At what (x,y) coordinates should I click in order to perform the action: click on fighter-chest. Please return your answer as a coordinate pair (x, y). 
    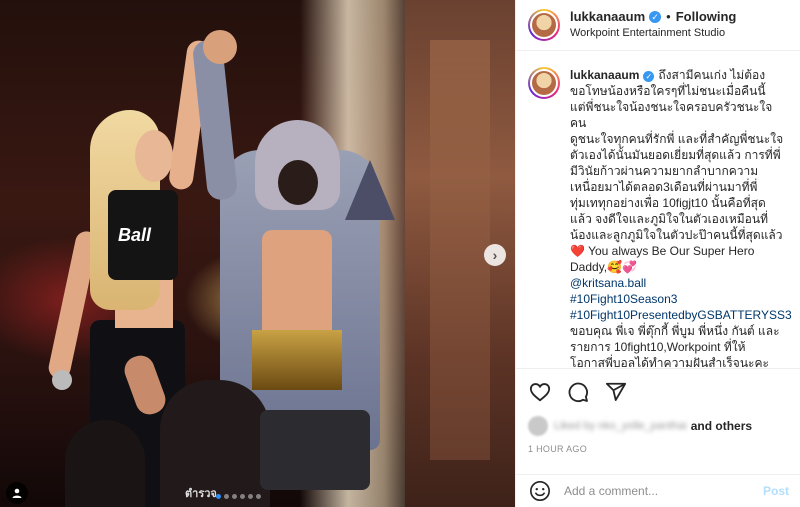
    Looking at the image, I should click on (297, 285).